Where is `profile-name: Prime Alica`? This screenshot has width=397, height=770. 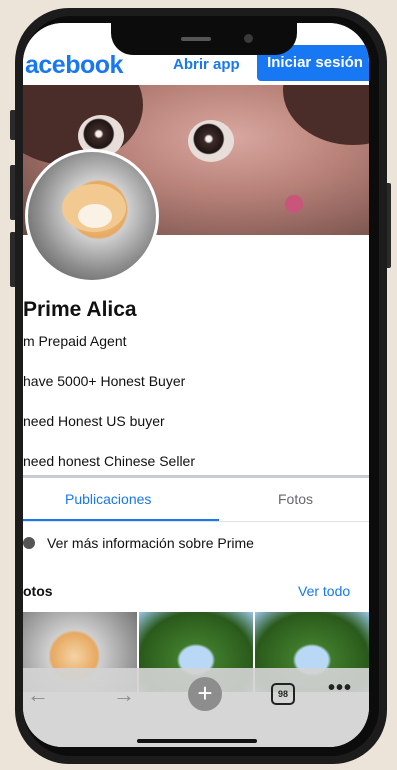
profile-name: Prime Alica is located at coordinates (80, 309).